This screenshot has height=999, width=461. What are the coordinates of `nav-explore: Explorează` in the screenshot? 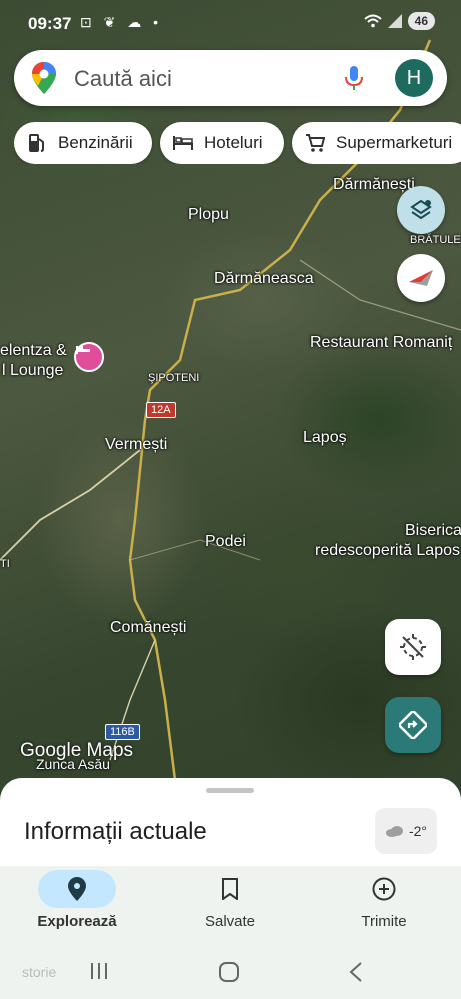 It's located at (77, 904).